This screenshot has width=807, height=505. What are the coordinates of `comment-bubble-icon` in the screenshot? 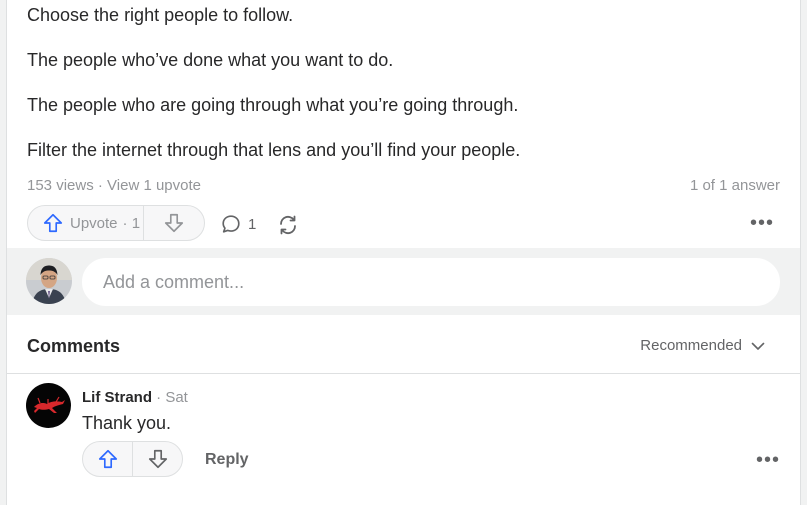 It's located at (231, 224).